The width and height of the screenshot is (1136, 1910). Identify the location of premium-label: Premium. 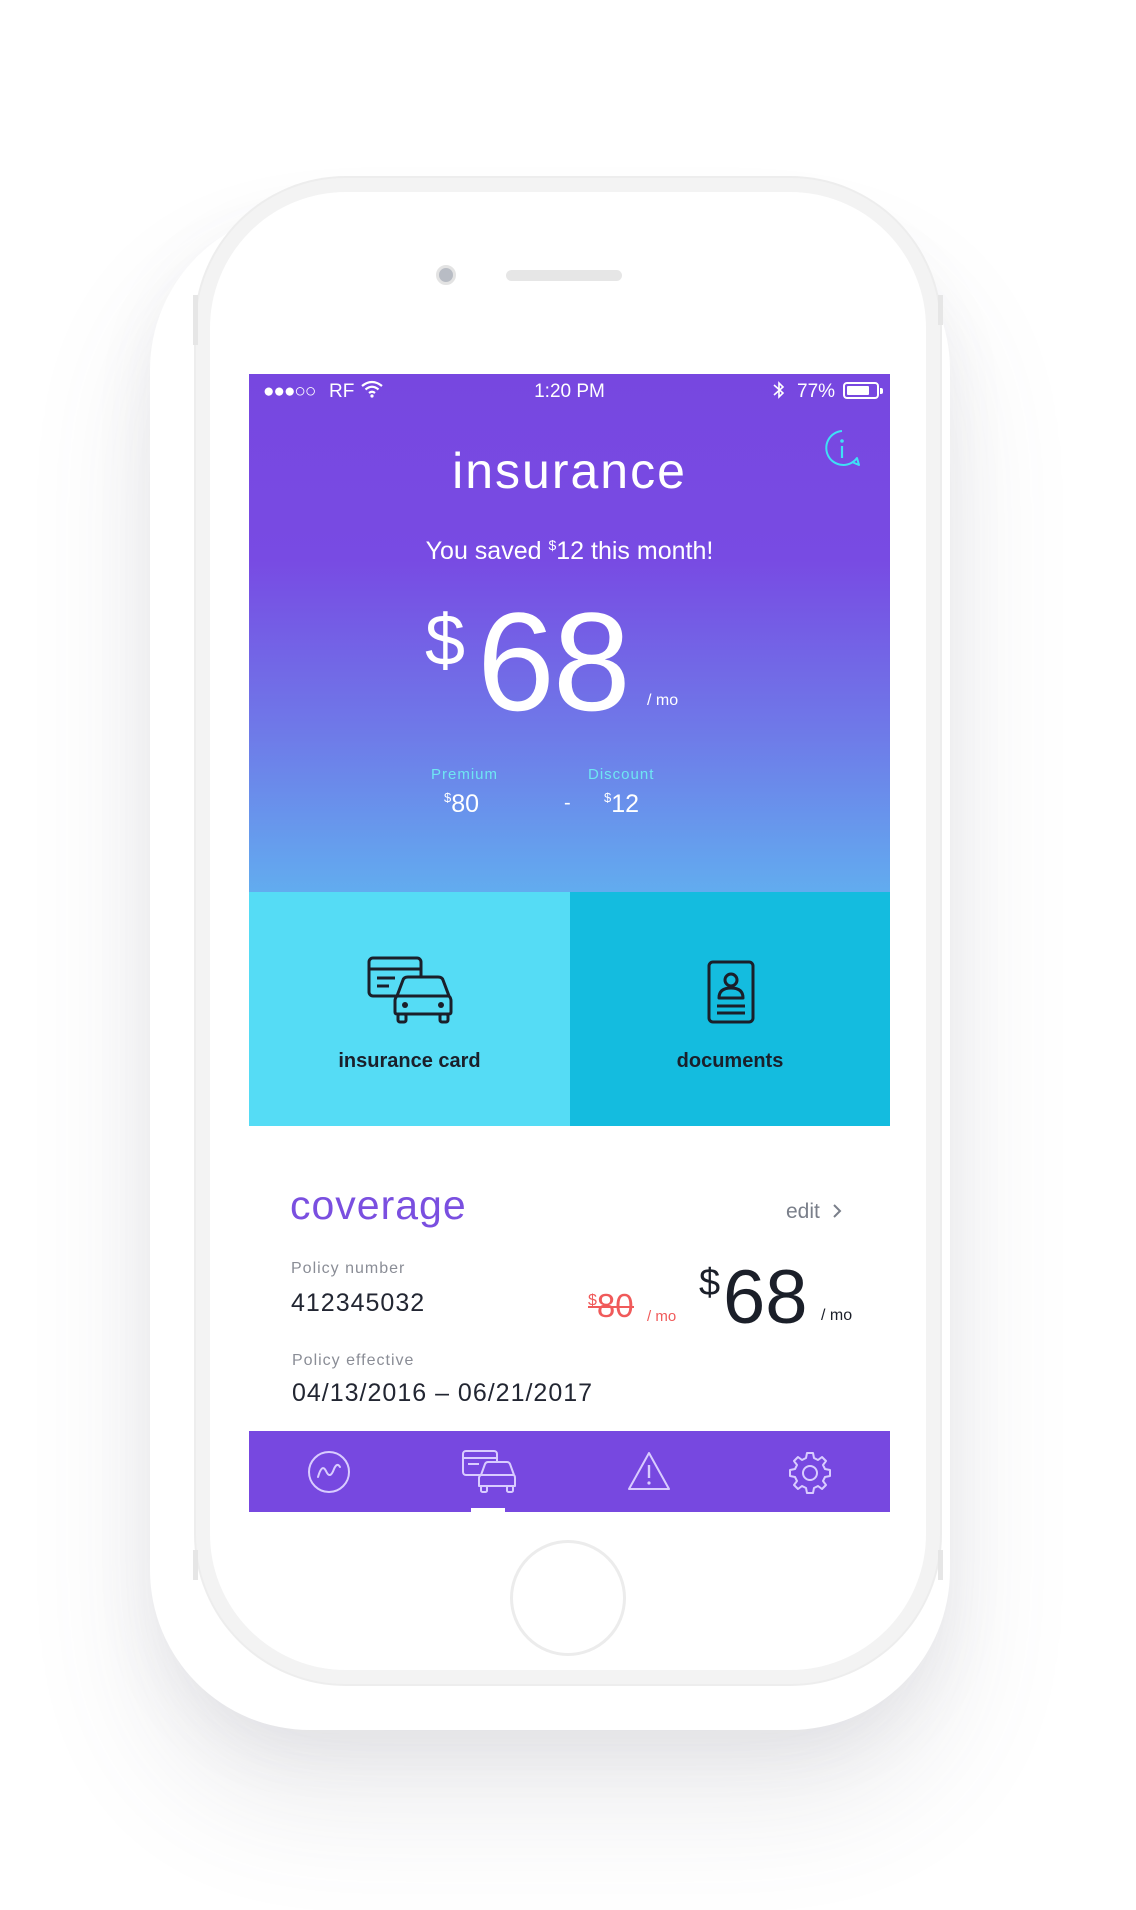
(465, 774).